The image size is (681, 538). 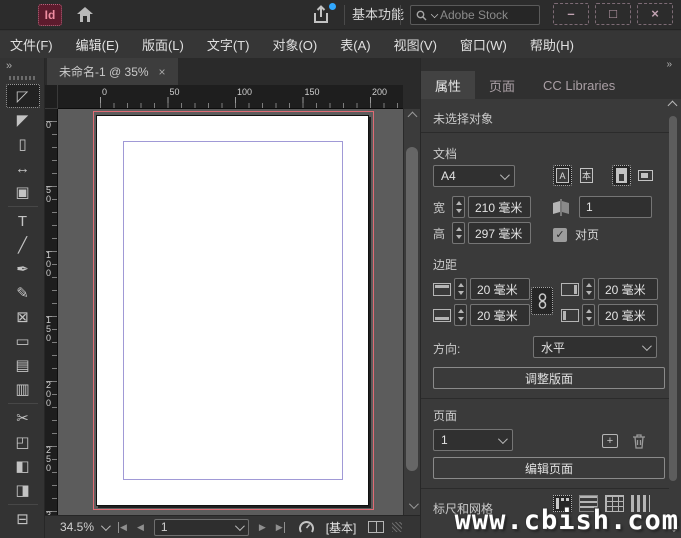 What do you see at coordinates (473, 440) in the screenshot?
I see `pages-current-select: 1` at bounding box center [473, 440].